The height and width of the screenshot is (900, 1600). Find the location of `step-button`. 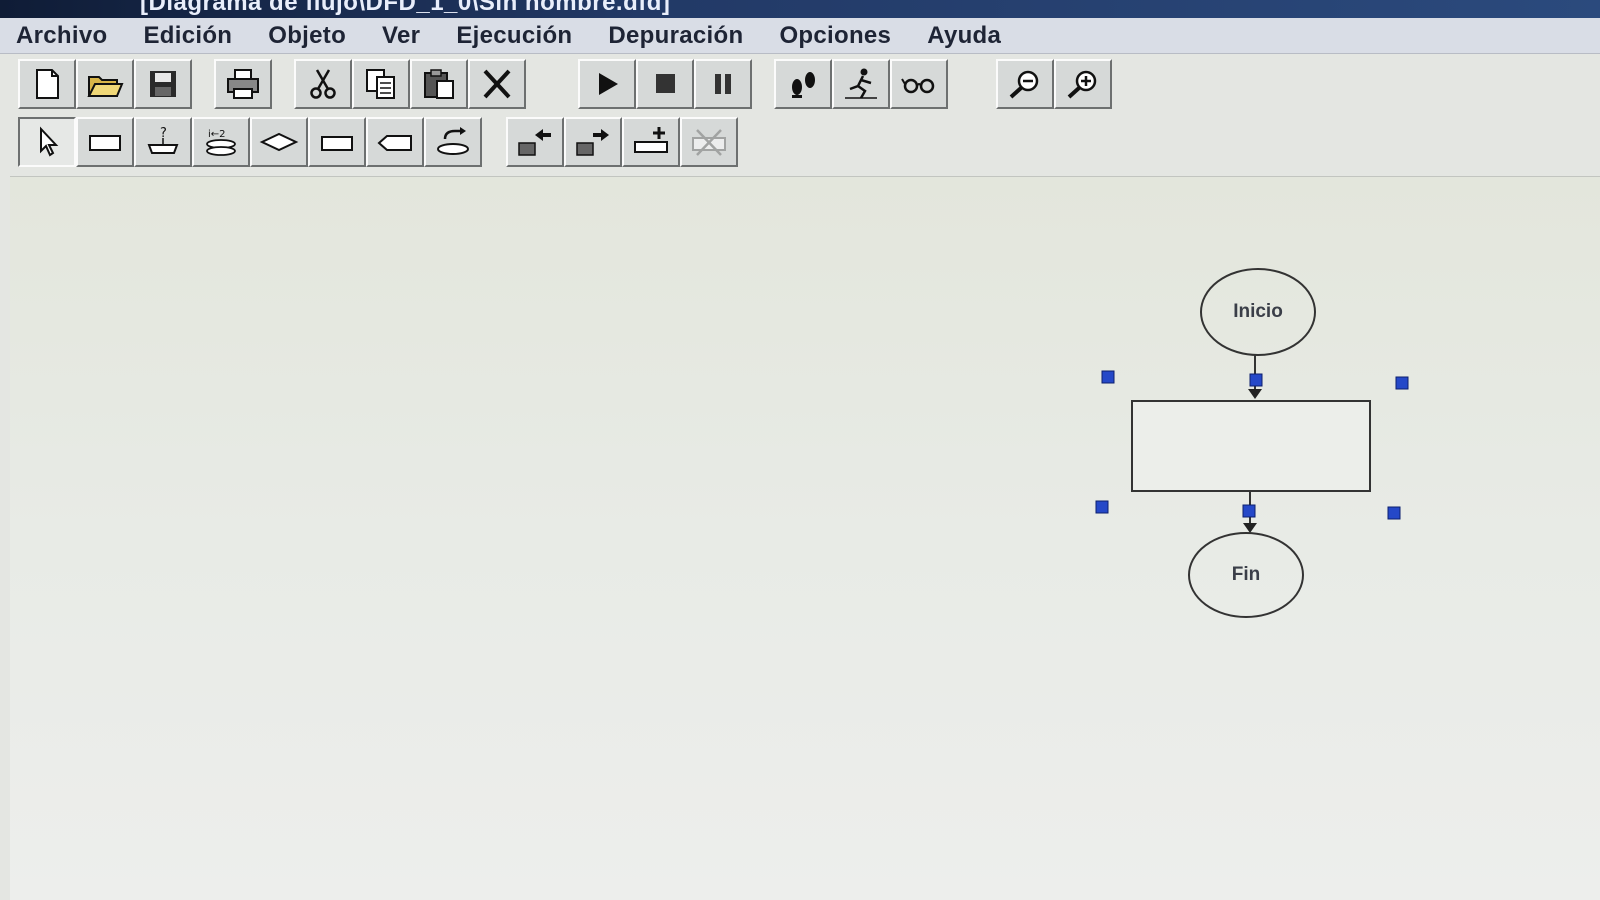

step-button is located at coordinates (803, 84).